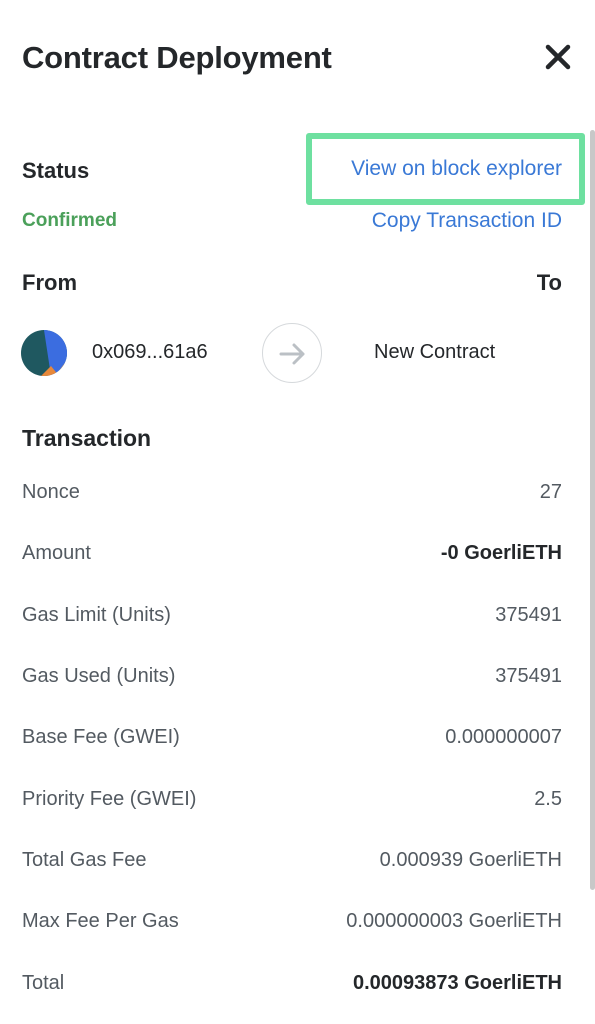 This screenshot has height=1024, width=595. I want to click on row-value: 0.000000007, so click(503, 737).